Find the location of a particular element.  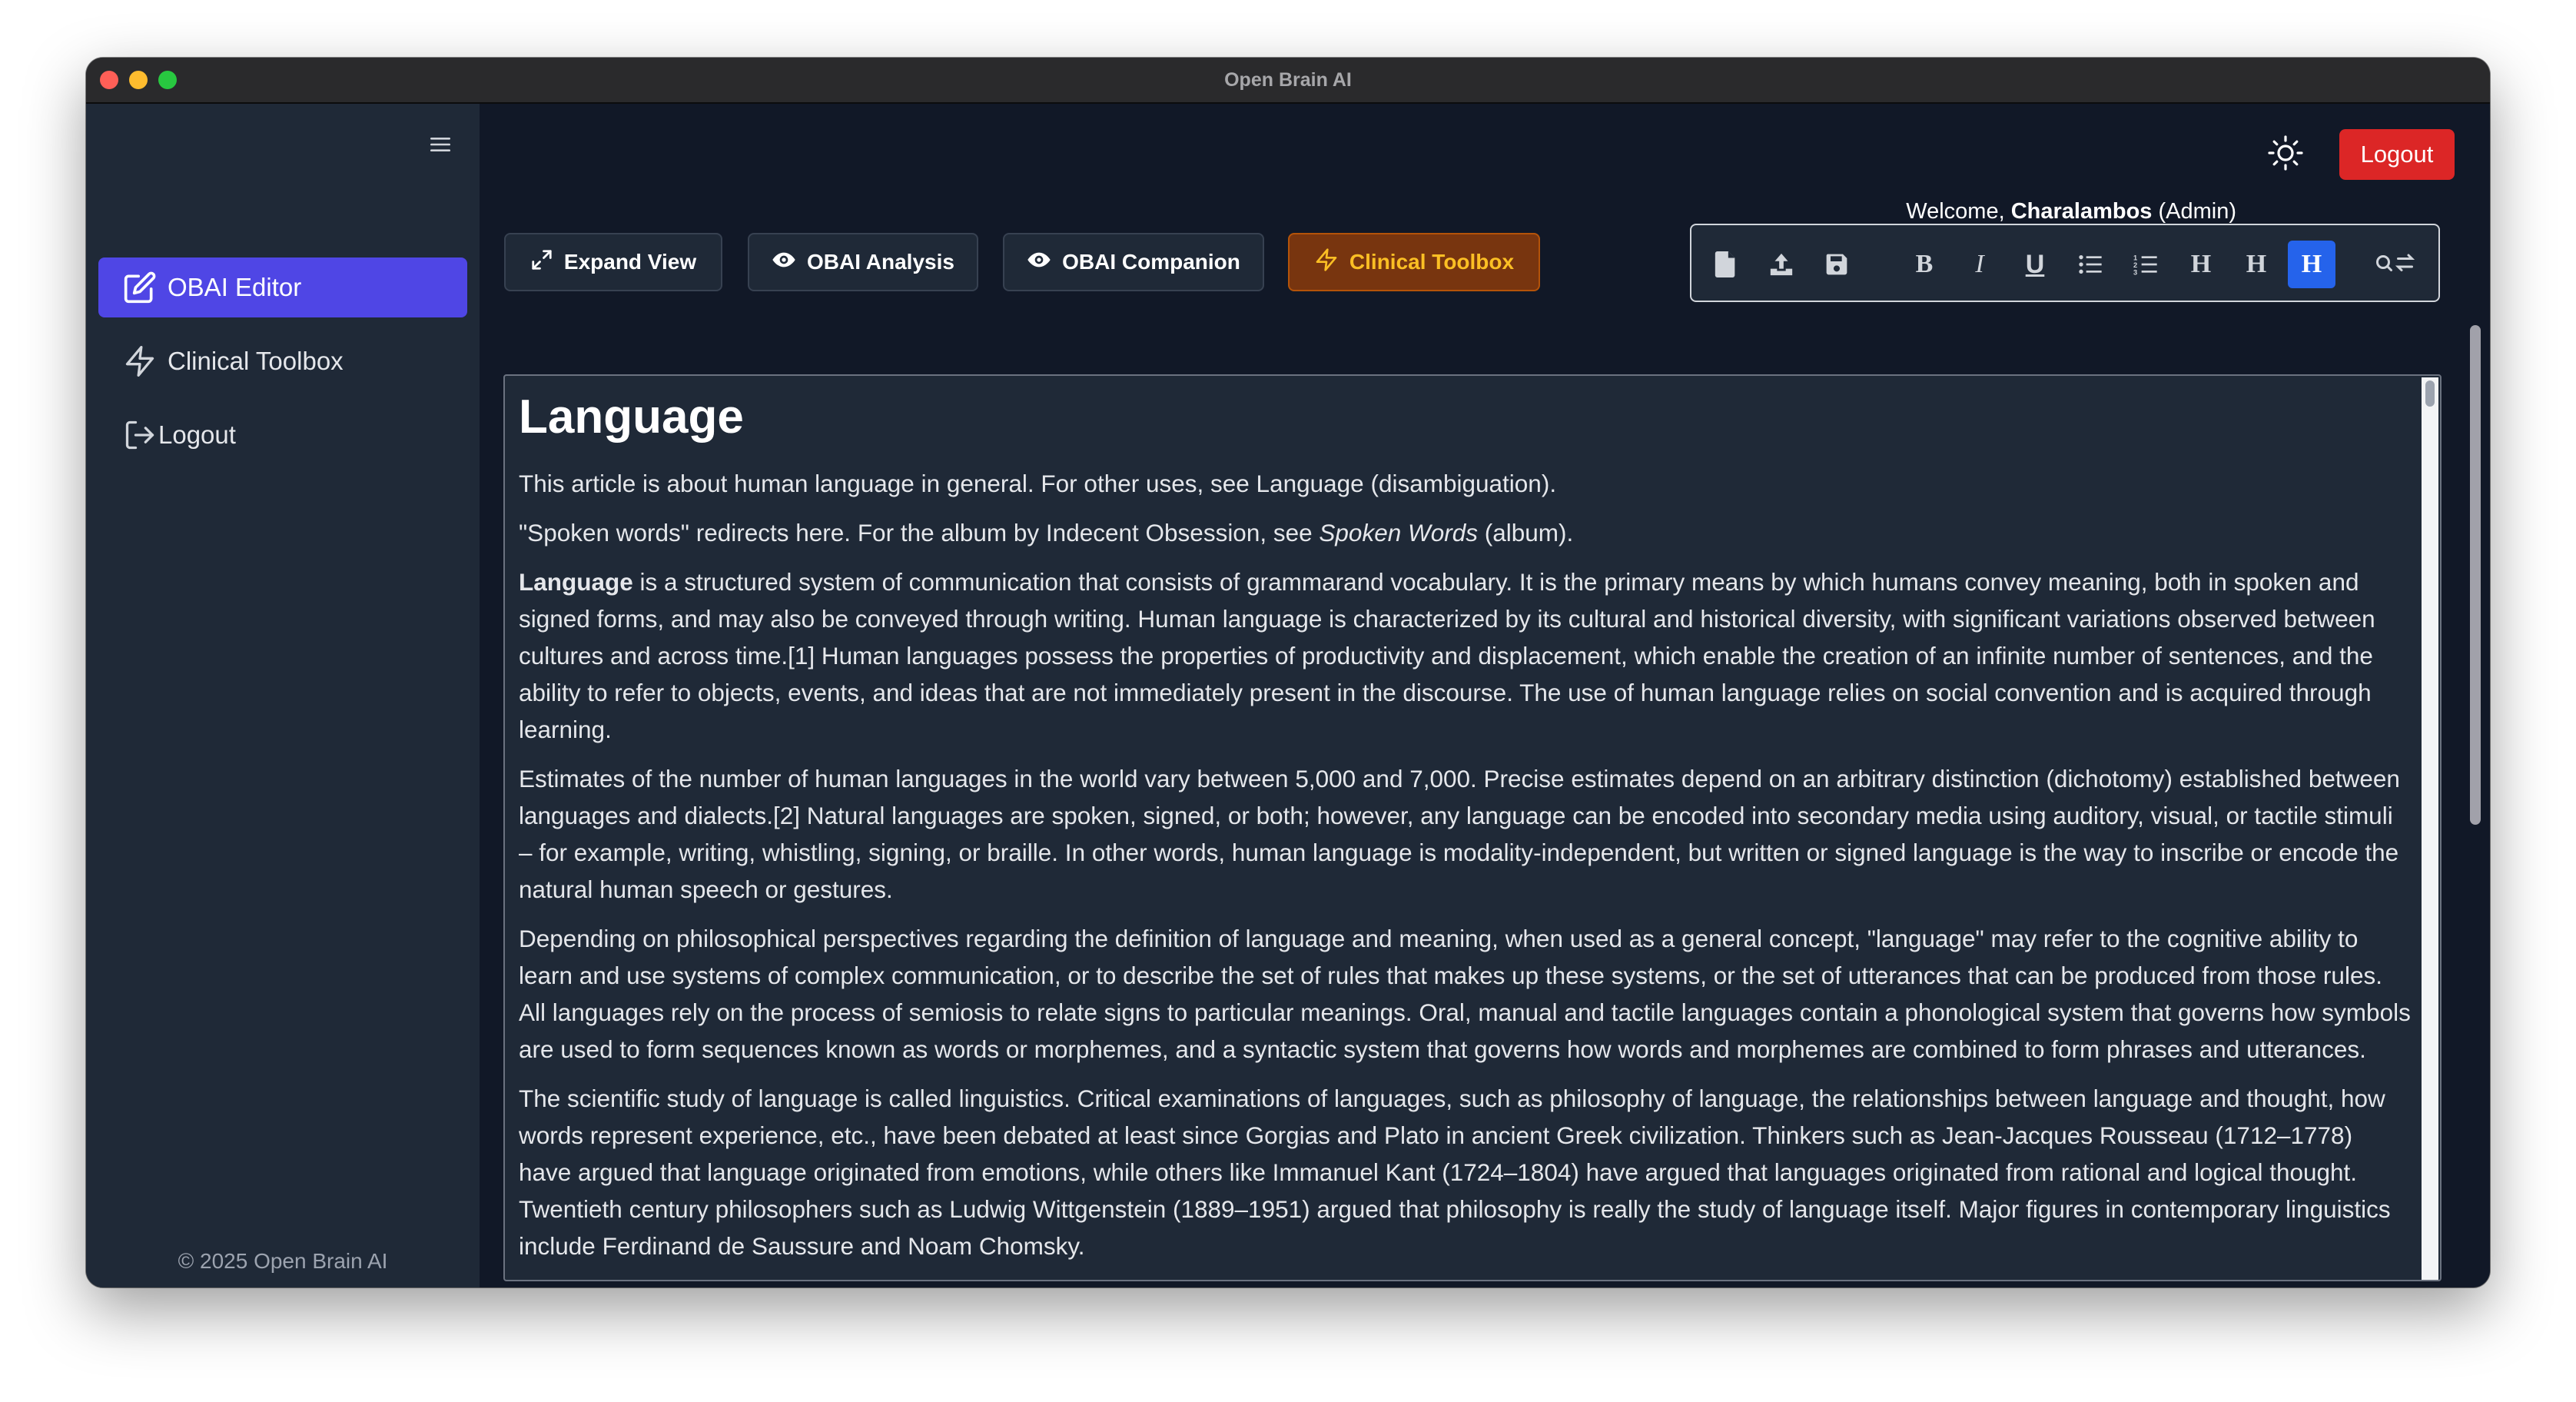

title-bar: Open Brain AI is located at coordinates (1288, 81).